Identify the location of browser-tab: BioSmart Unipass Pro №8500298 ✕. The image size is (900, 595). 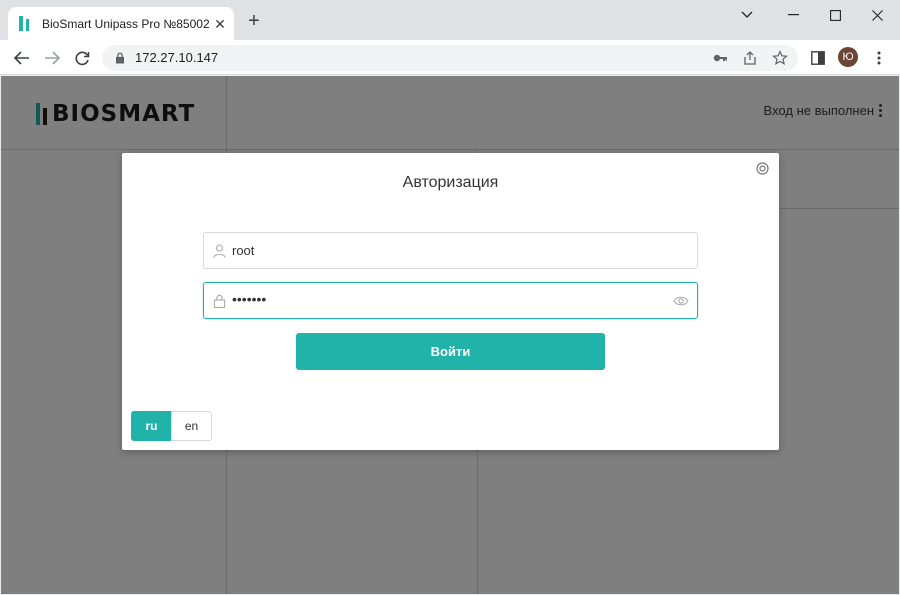
(121, 23).